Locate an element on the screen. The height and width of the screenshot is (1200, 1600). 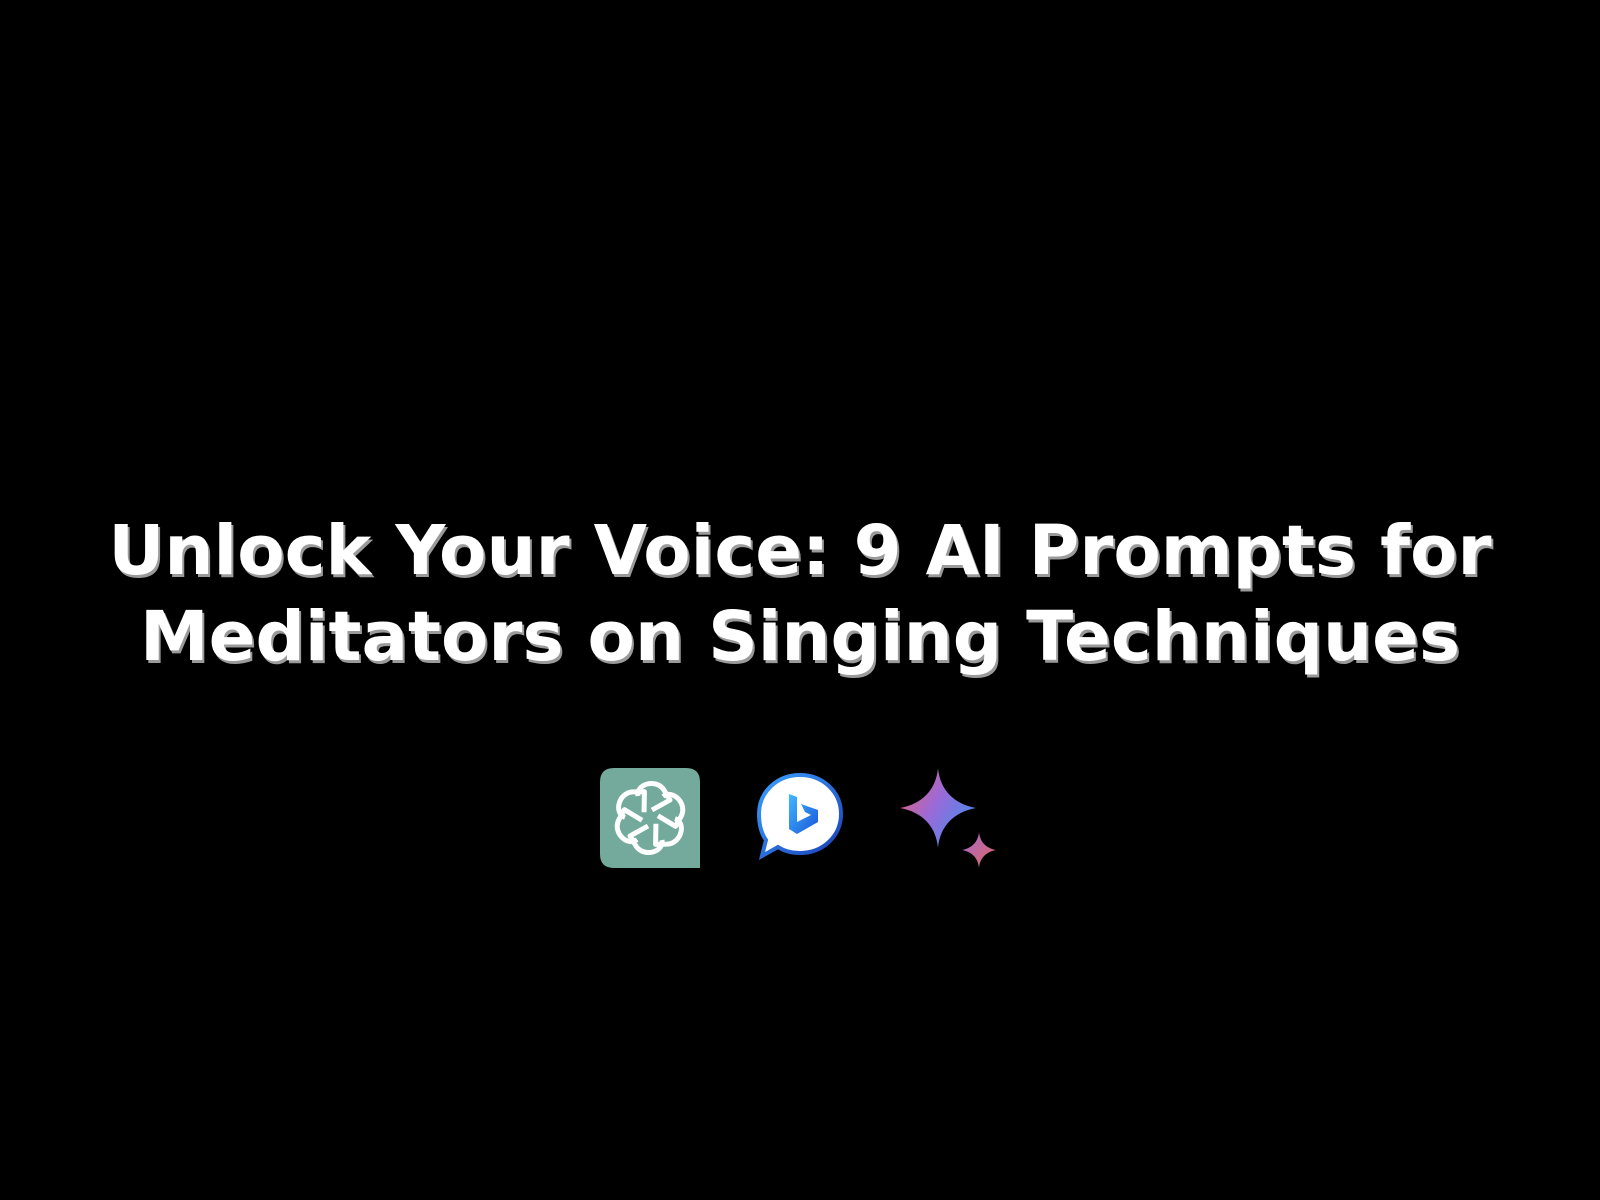
bing-logo-icon is located at coordinates (800, 816).